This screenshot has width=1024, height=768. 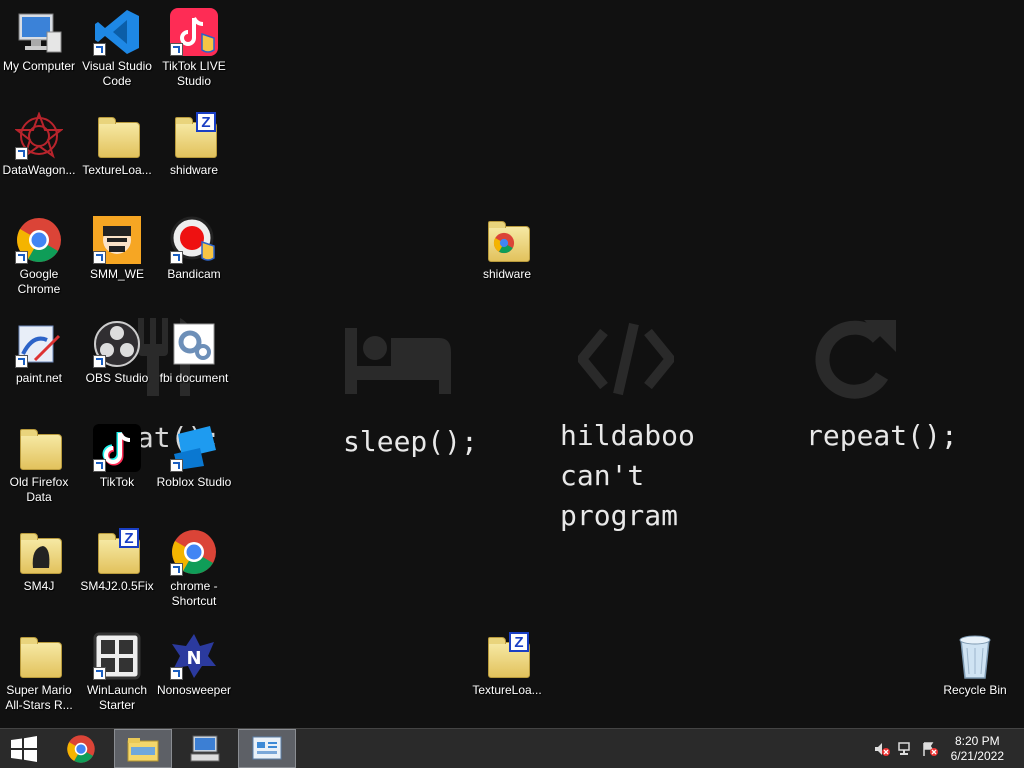 I want to click on desktop-icon-fbi-document: fbi document, so click(x=194, y=350).